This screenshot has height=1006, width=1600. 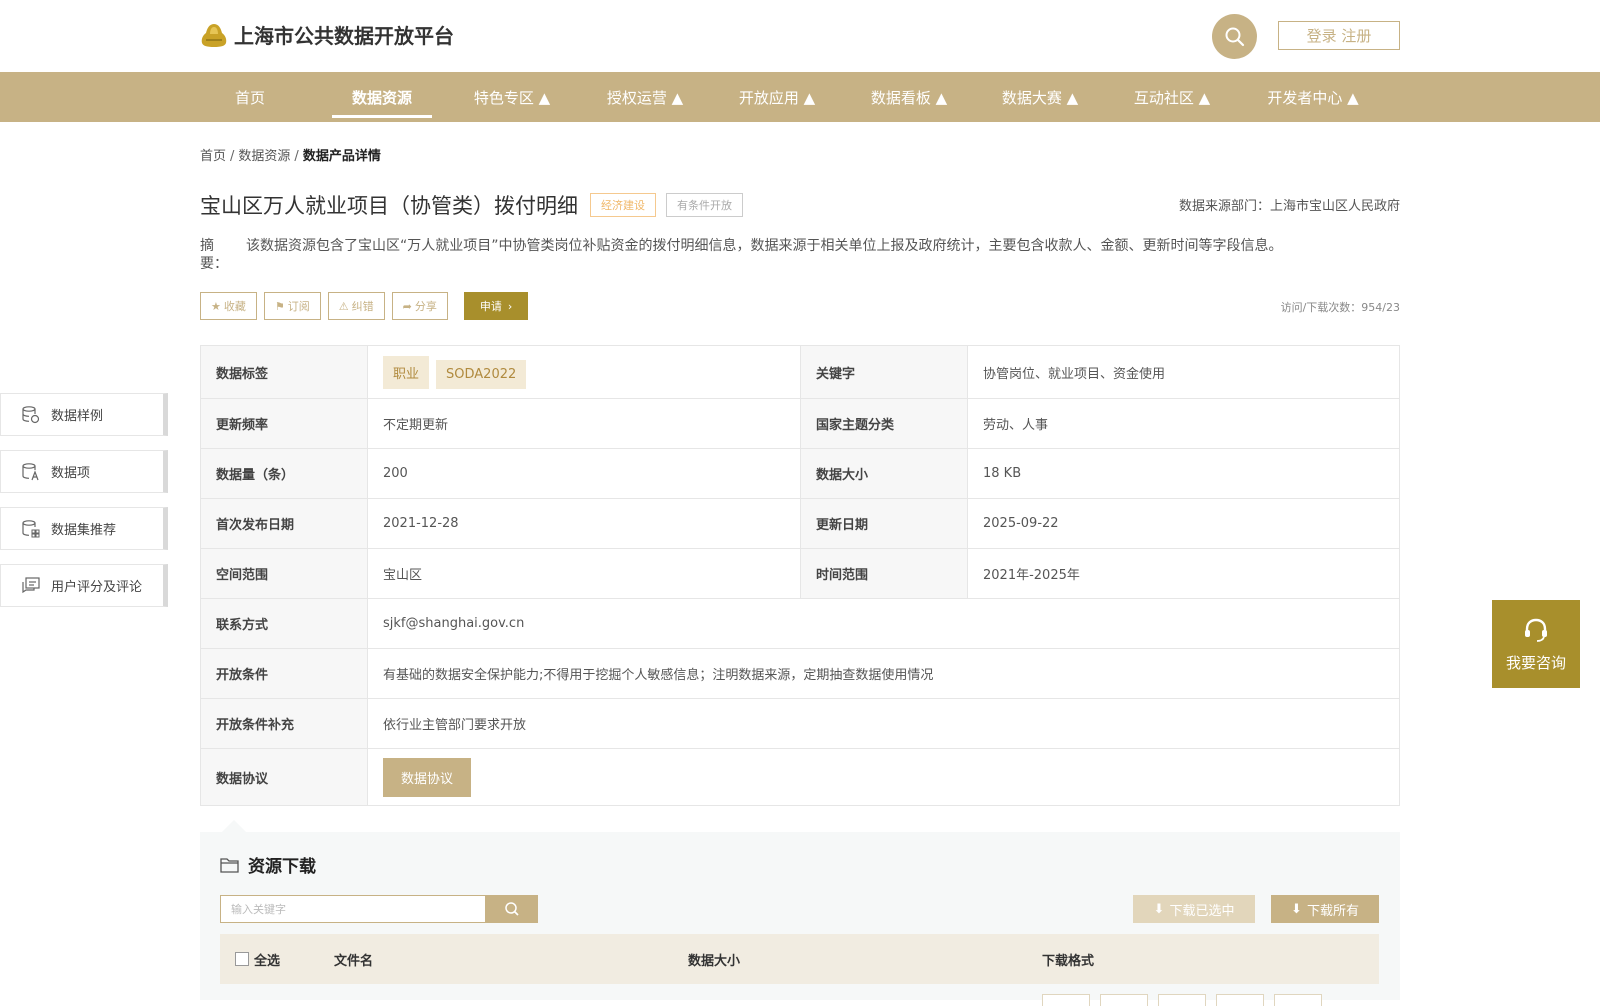 I want to click on download-all-button: ⬇ 下载所有, so click(x=1325, y=909).